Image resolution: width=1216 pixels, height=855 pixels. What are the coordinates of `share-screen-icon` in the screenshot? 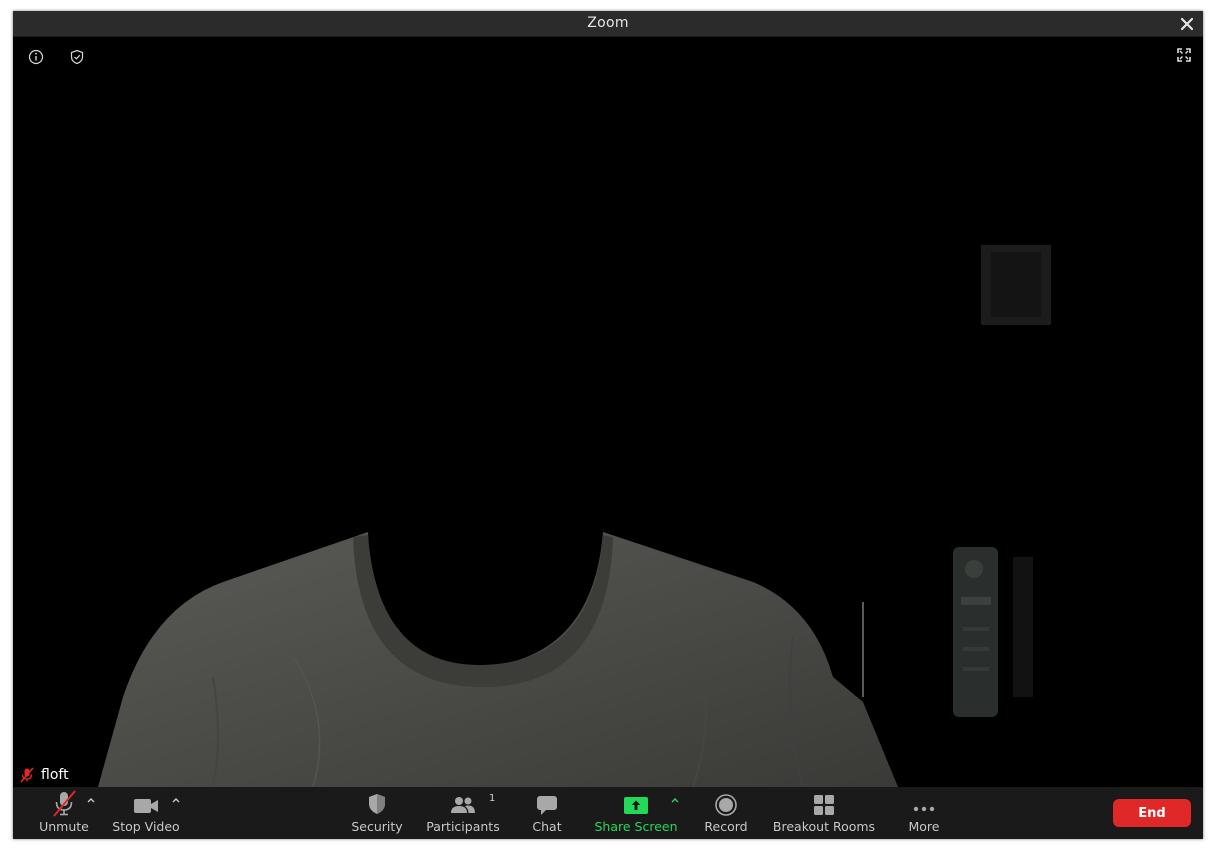 It's located at (636, 805).